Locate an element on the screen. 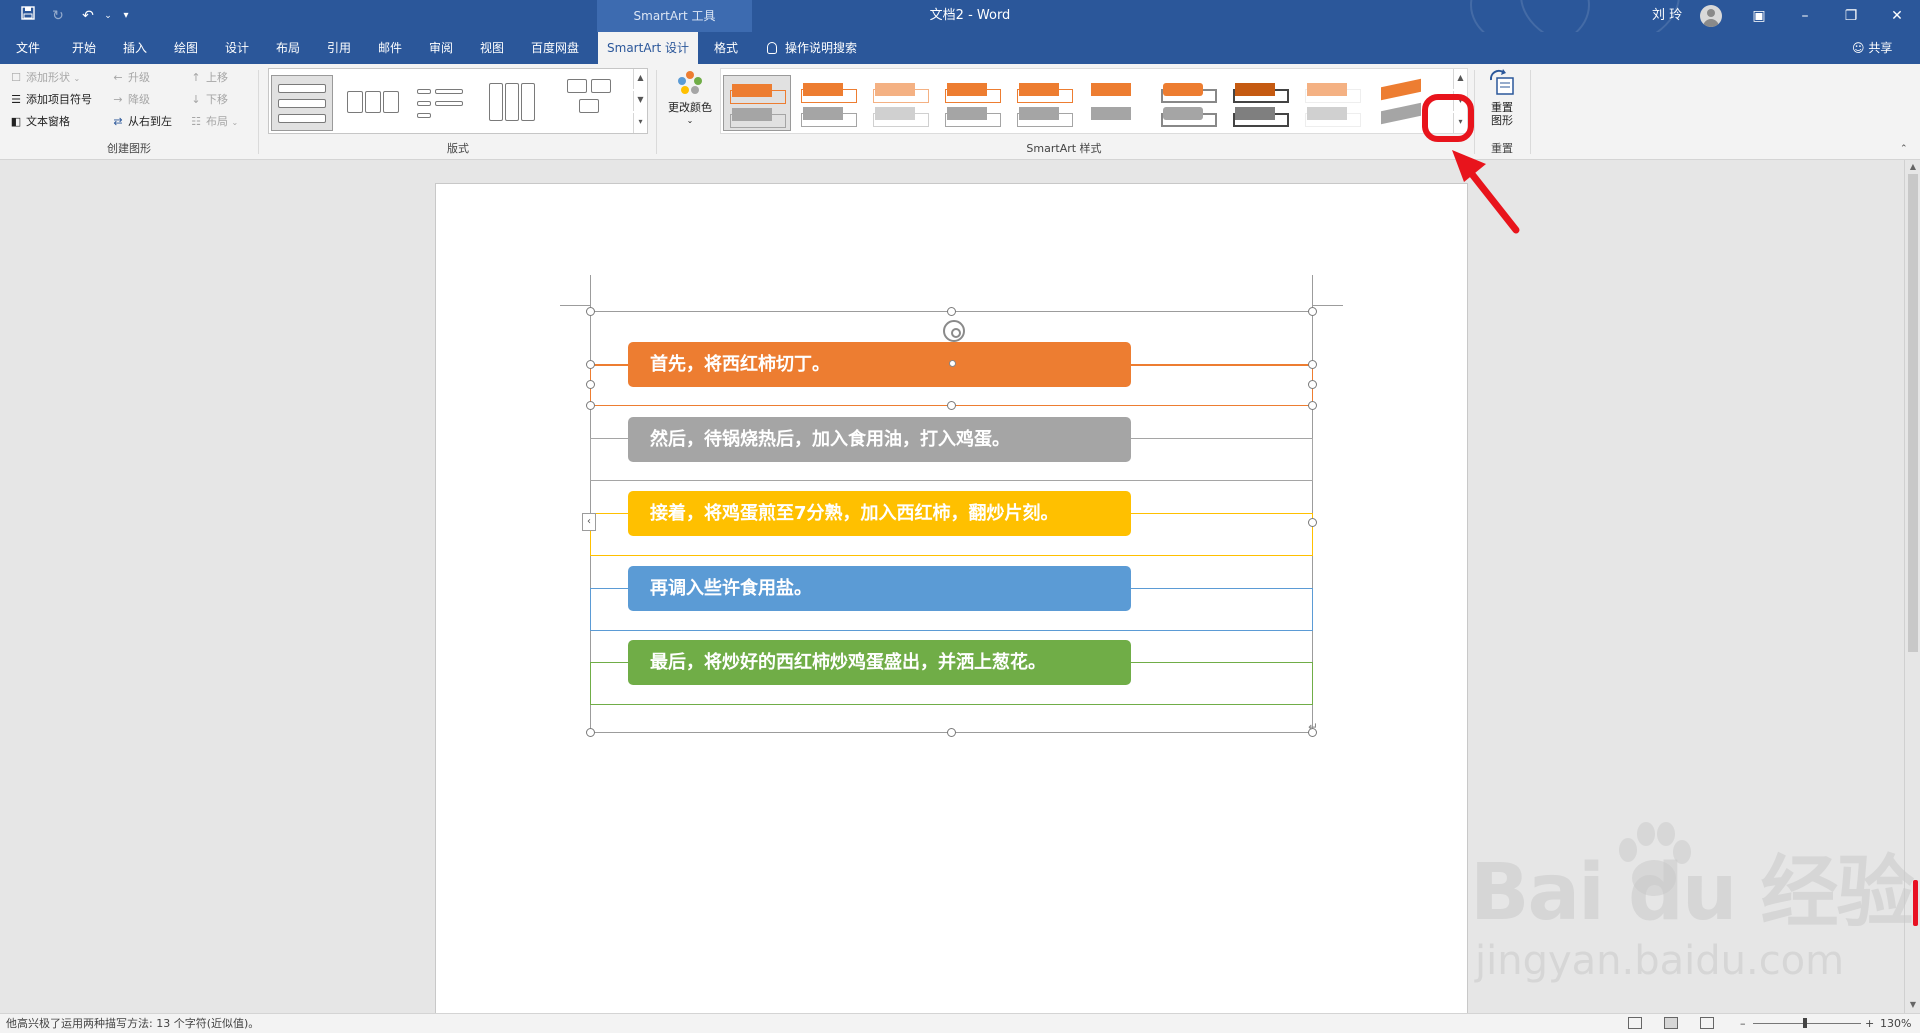 The image size is (1920, 1033). tab-references: 引用 is located at coordinates (339, 48).